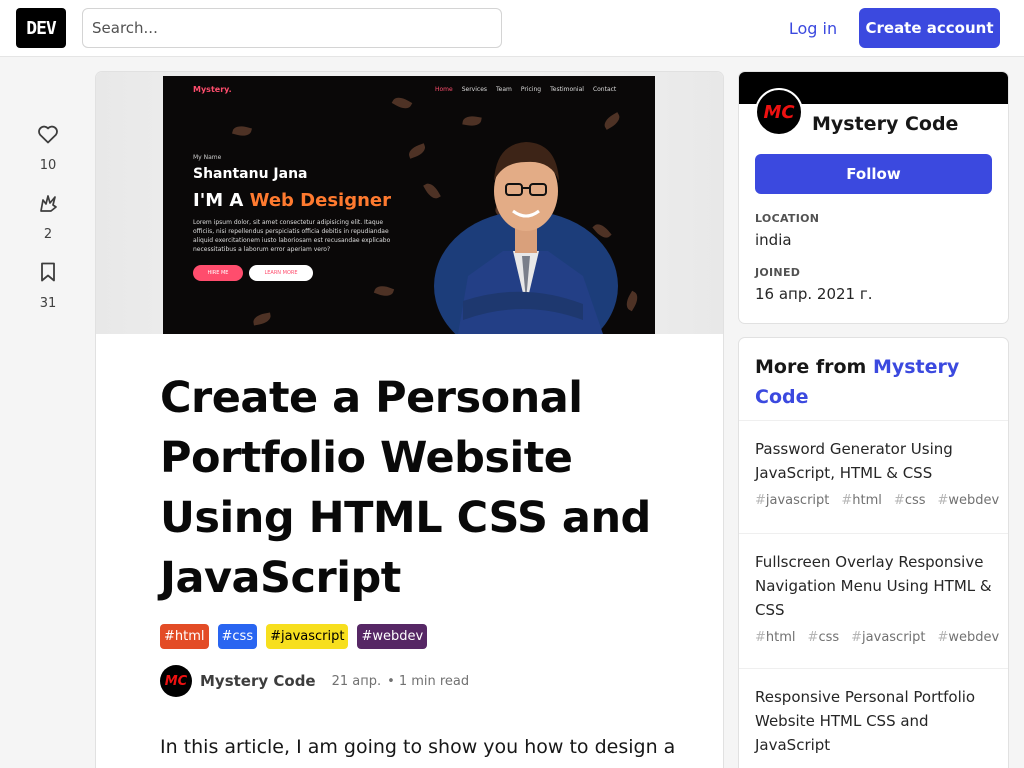 The width and height of the screenshot is (1024, 768). What do you see at coordinates (778, 272) in the screenshot?
I see `joined-label: JOINED` at bounding box center [778, 272].